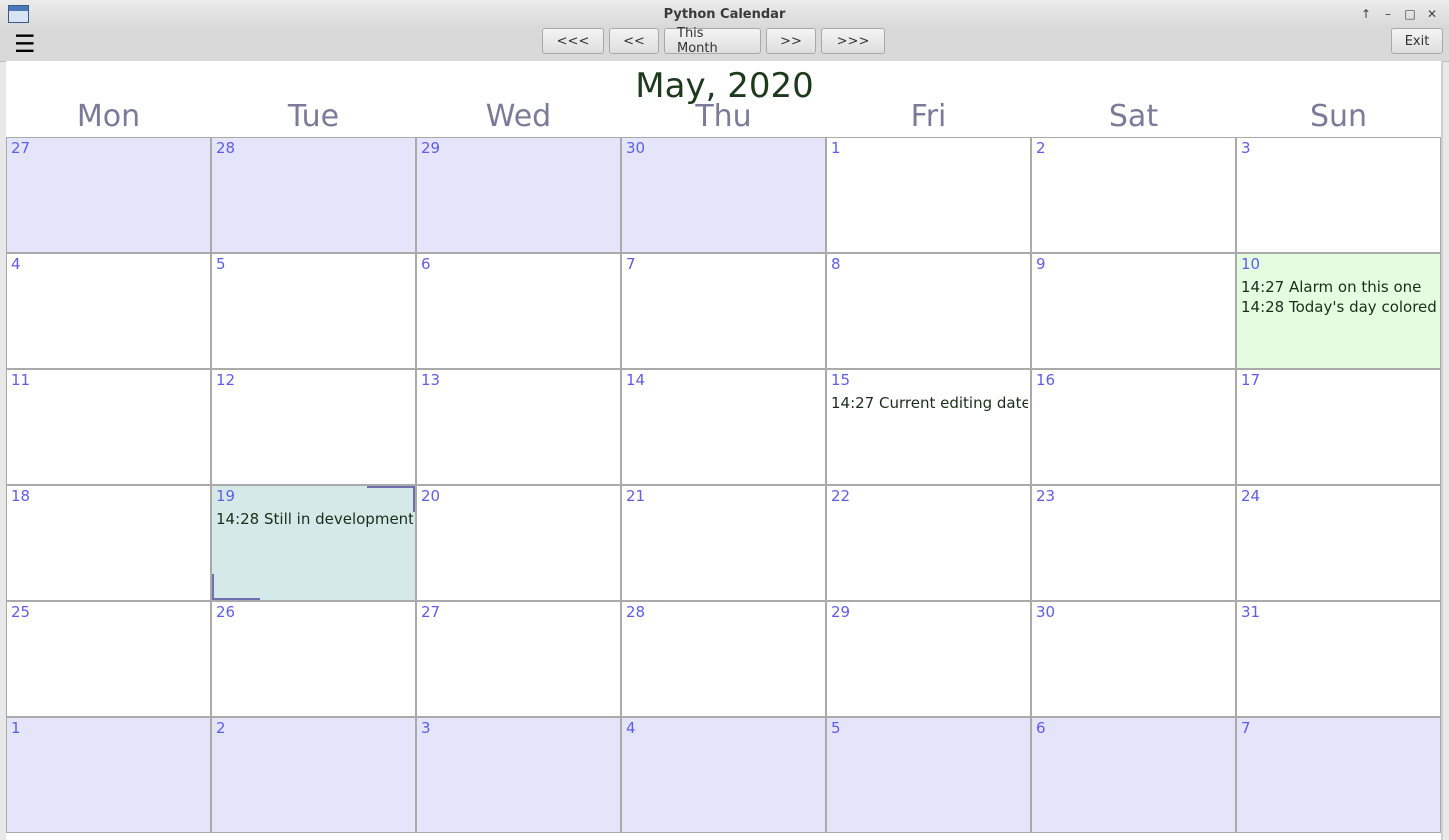 This screenshot has width=1449, height=840. Describe the element at coordinates (1366, 14) in the screenshot. I see `shade-icon: ↑` at that location.